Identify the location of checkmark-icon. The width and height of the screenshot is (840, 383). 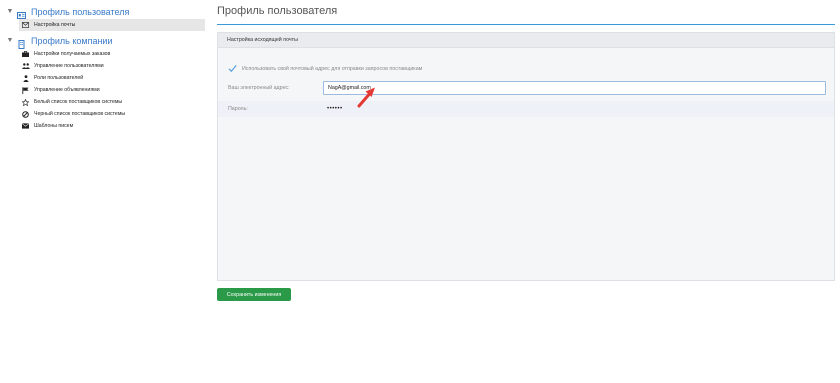
(232, 68).